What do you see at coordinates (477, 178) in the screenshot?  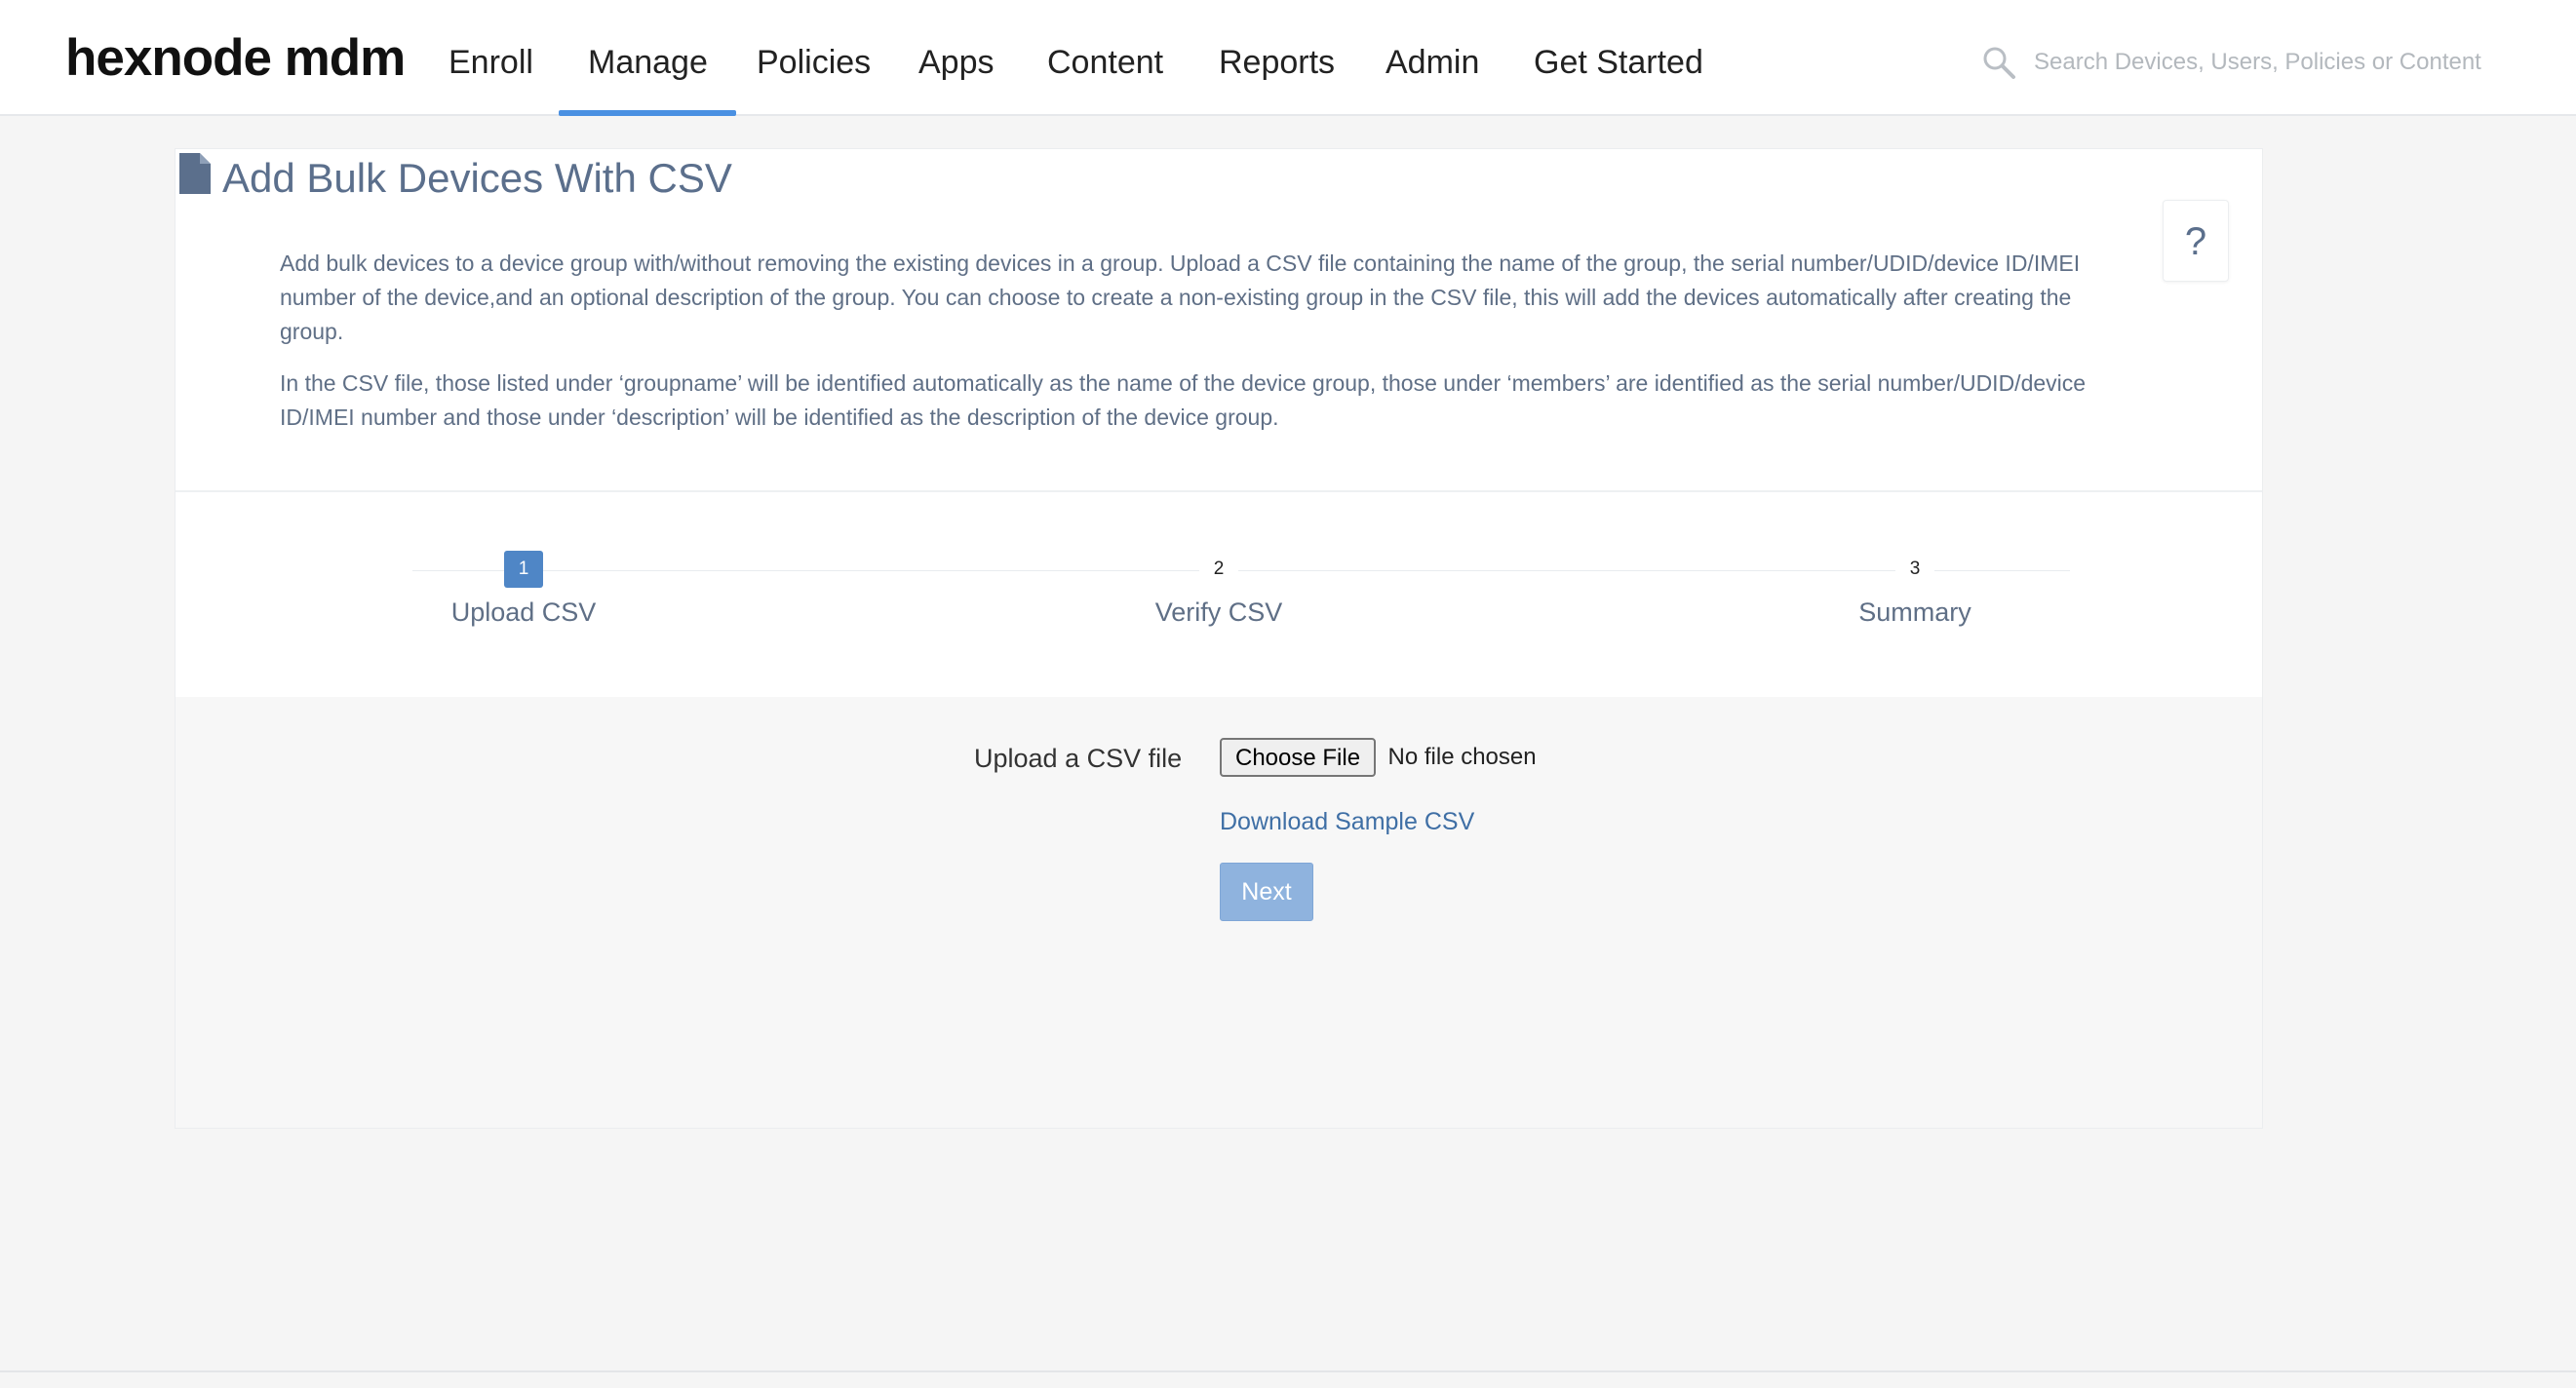 I see `page-title: Add Bulk Devices With CSV` at bounding box center [477, 178].